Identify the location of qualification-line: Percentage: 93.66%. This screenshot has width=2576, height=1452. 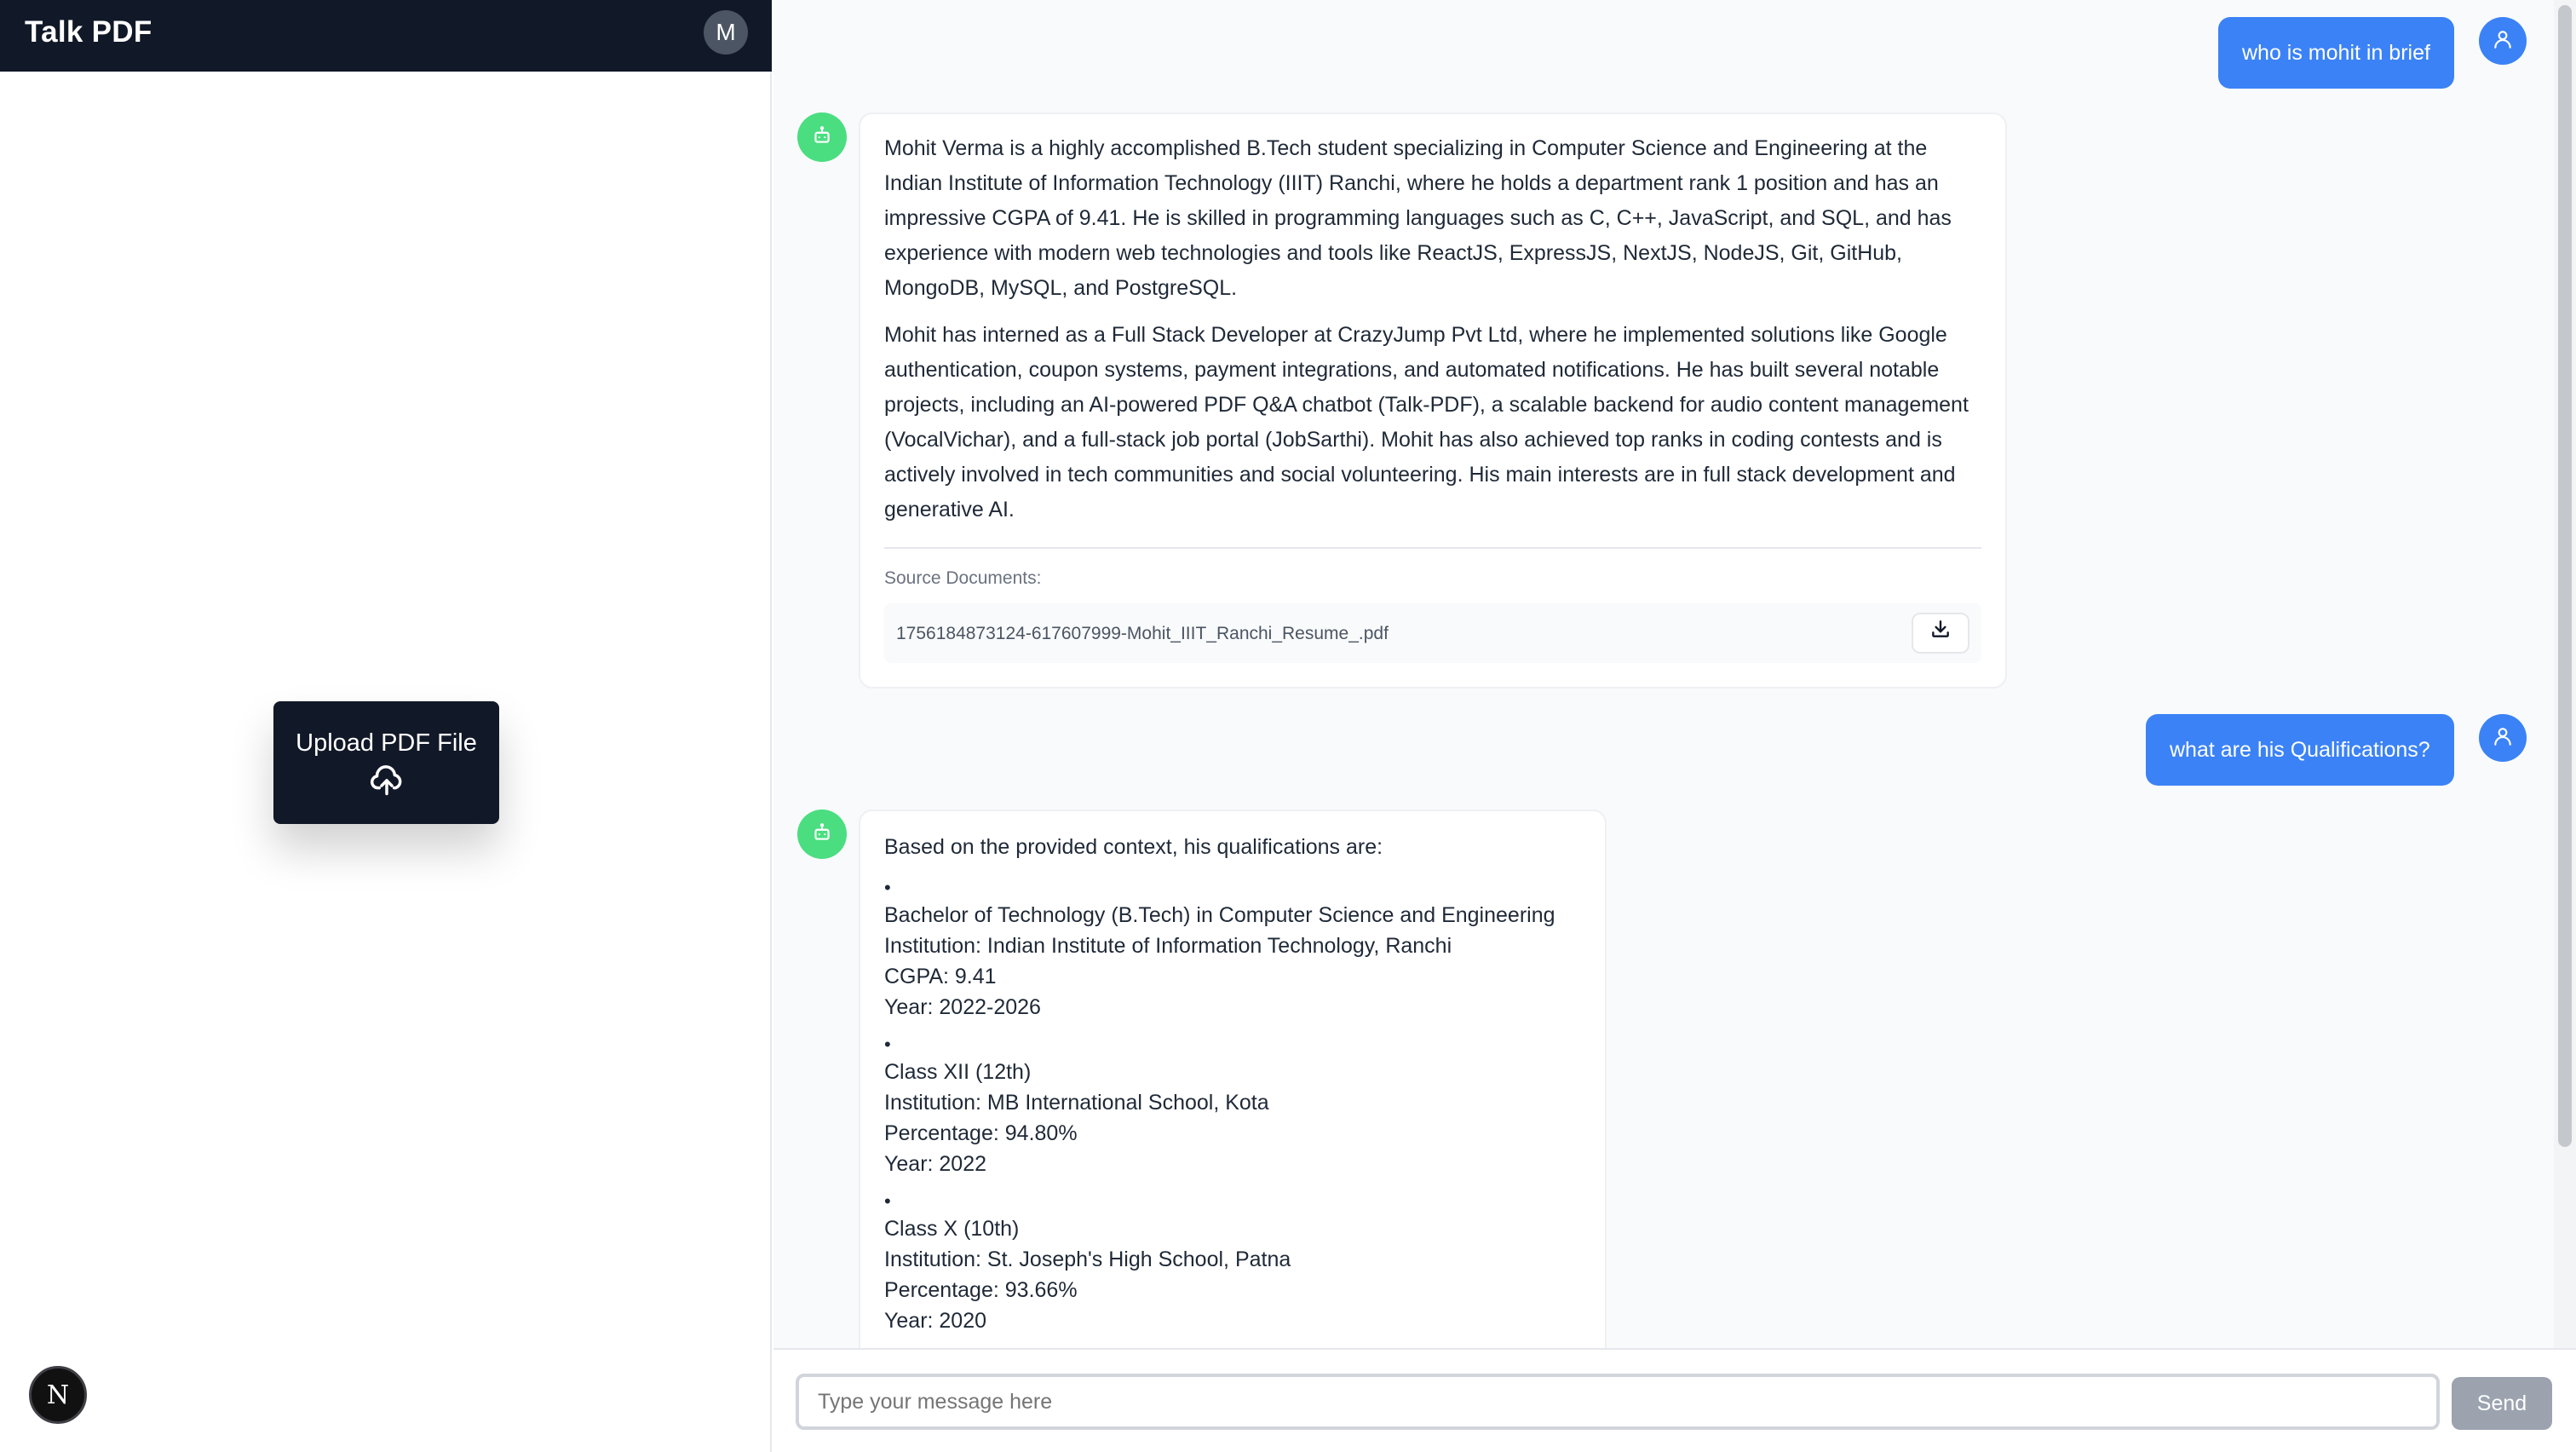
(981, 1290).